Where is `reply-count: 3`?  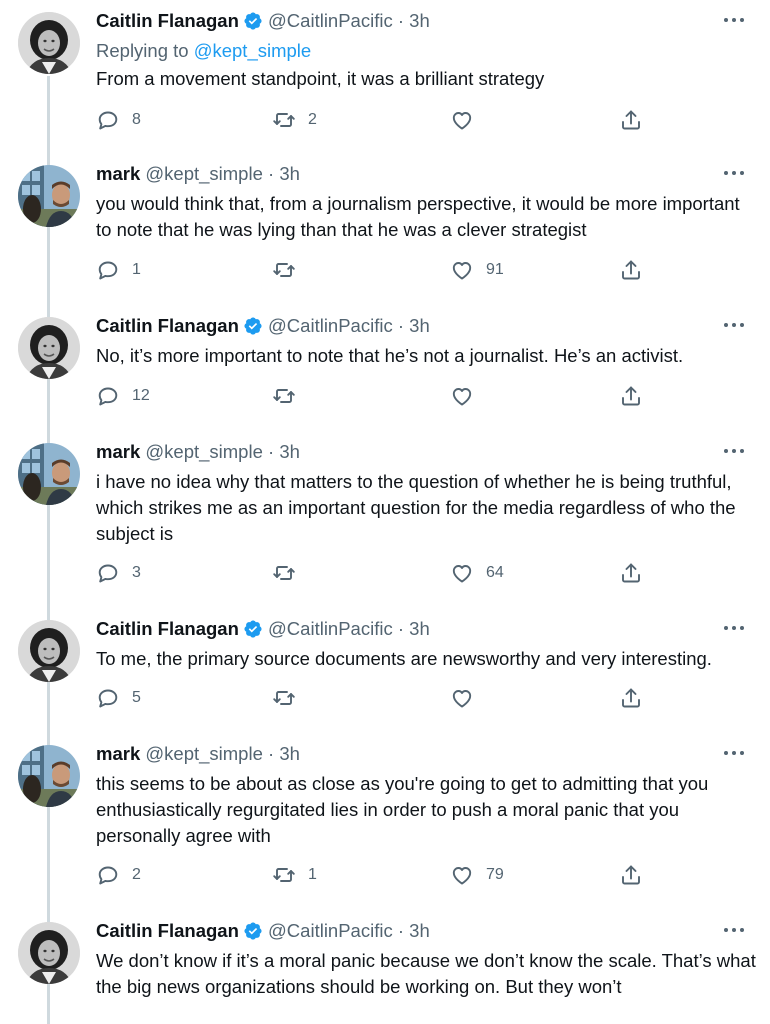 reply-count: 3 is located at coordinates (136, 572).